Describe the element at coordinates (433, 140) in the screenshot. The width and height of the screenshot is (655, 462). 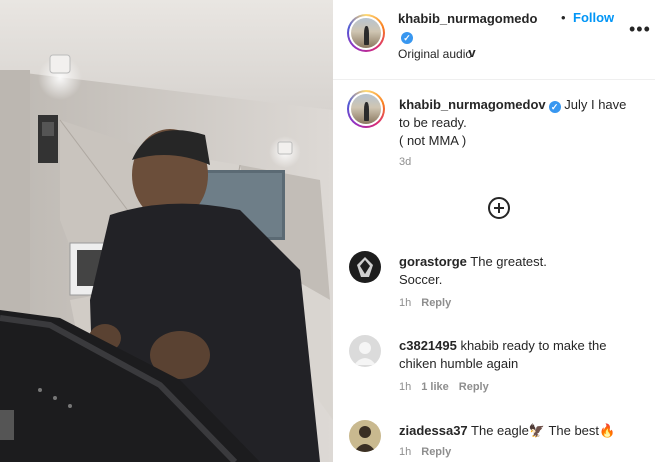
I see `caption-body-line2: ( not MMA )` at that location.